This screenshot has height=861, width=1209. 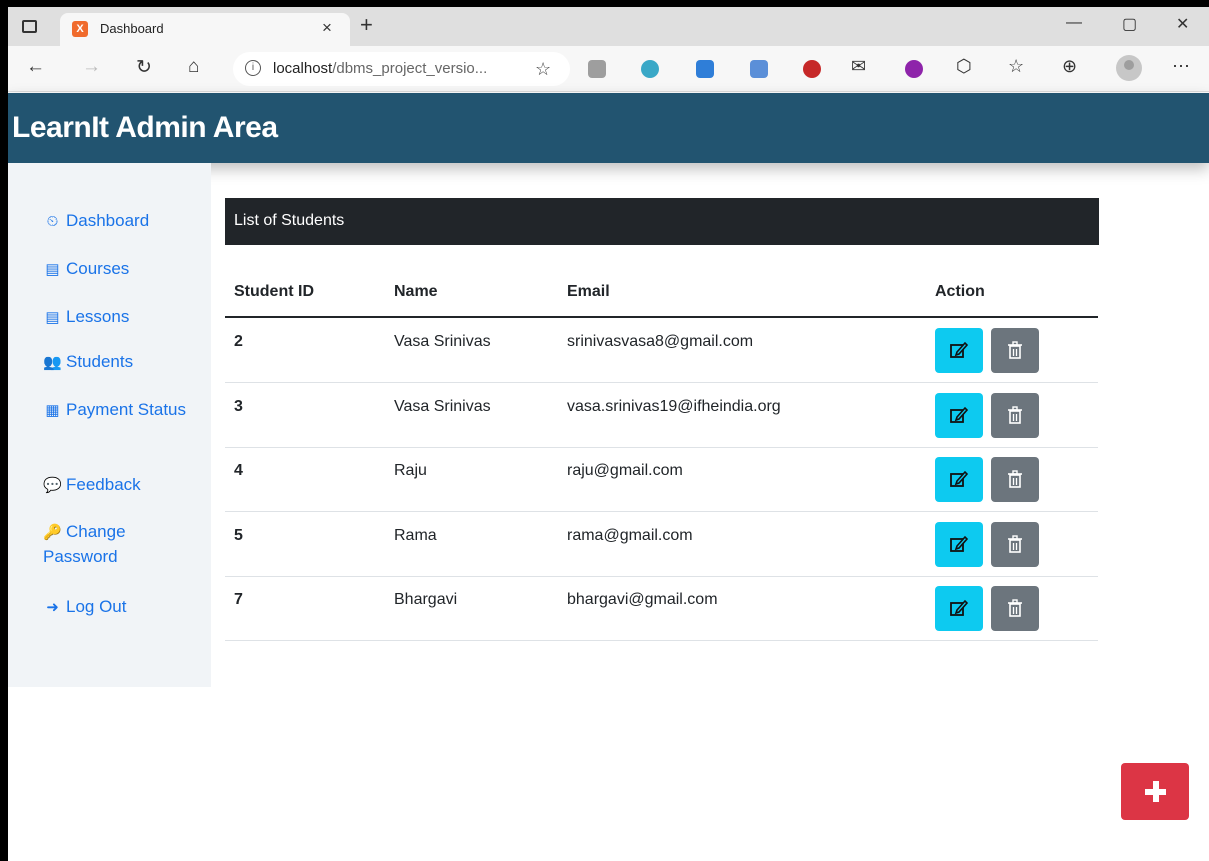 What do you see at coordinates (661, 293) in the screenshot?
I see `table-header-row: Student ID Name Email Action` at bounding box center [661, 293].